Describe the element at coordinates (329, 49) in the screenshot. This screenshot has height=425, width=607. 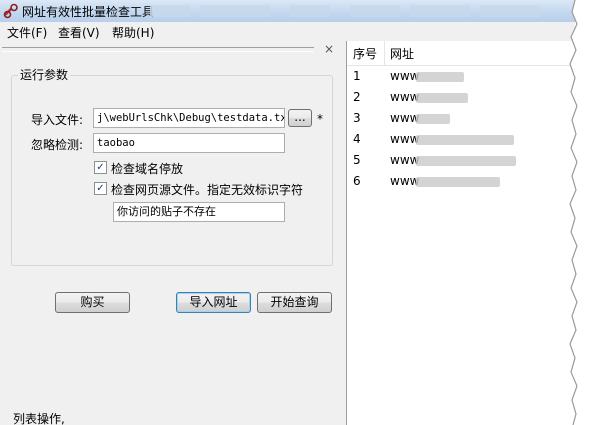
I see `close-pane-icon: ×` at that location.